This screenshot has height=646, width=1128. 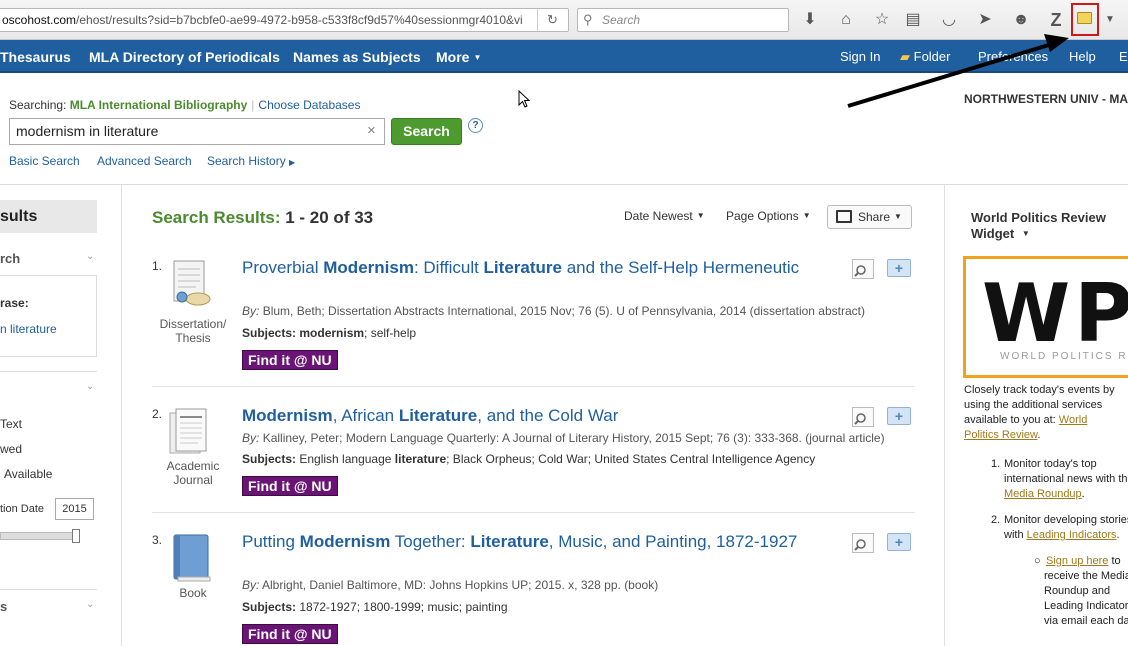 I want to click on search-history-link: Search History ▶, so click(x=251, y=161).